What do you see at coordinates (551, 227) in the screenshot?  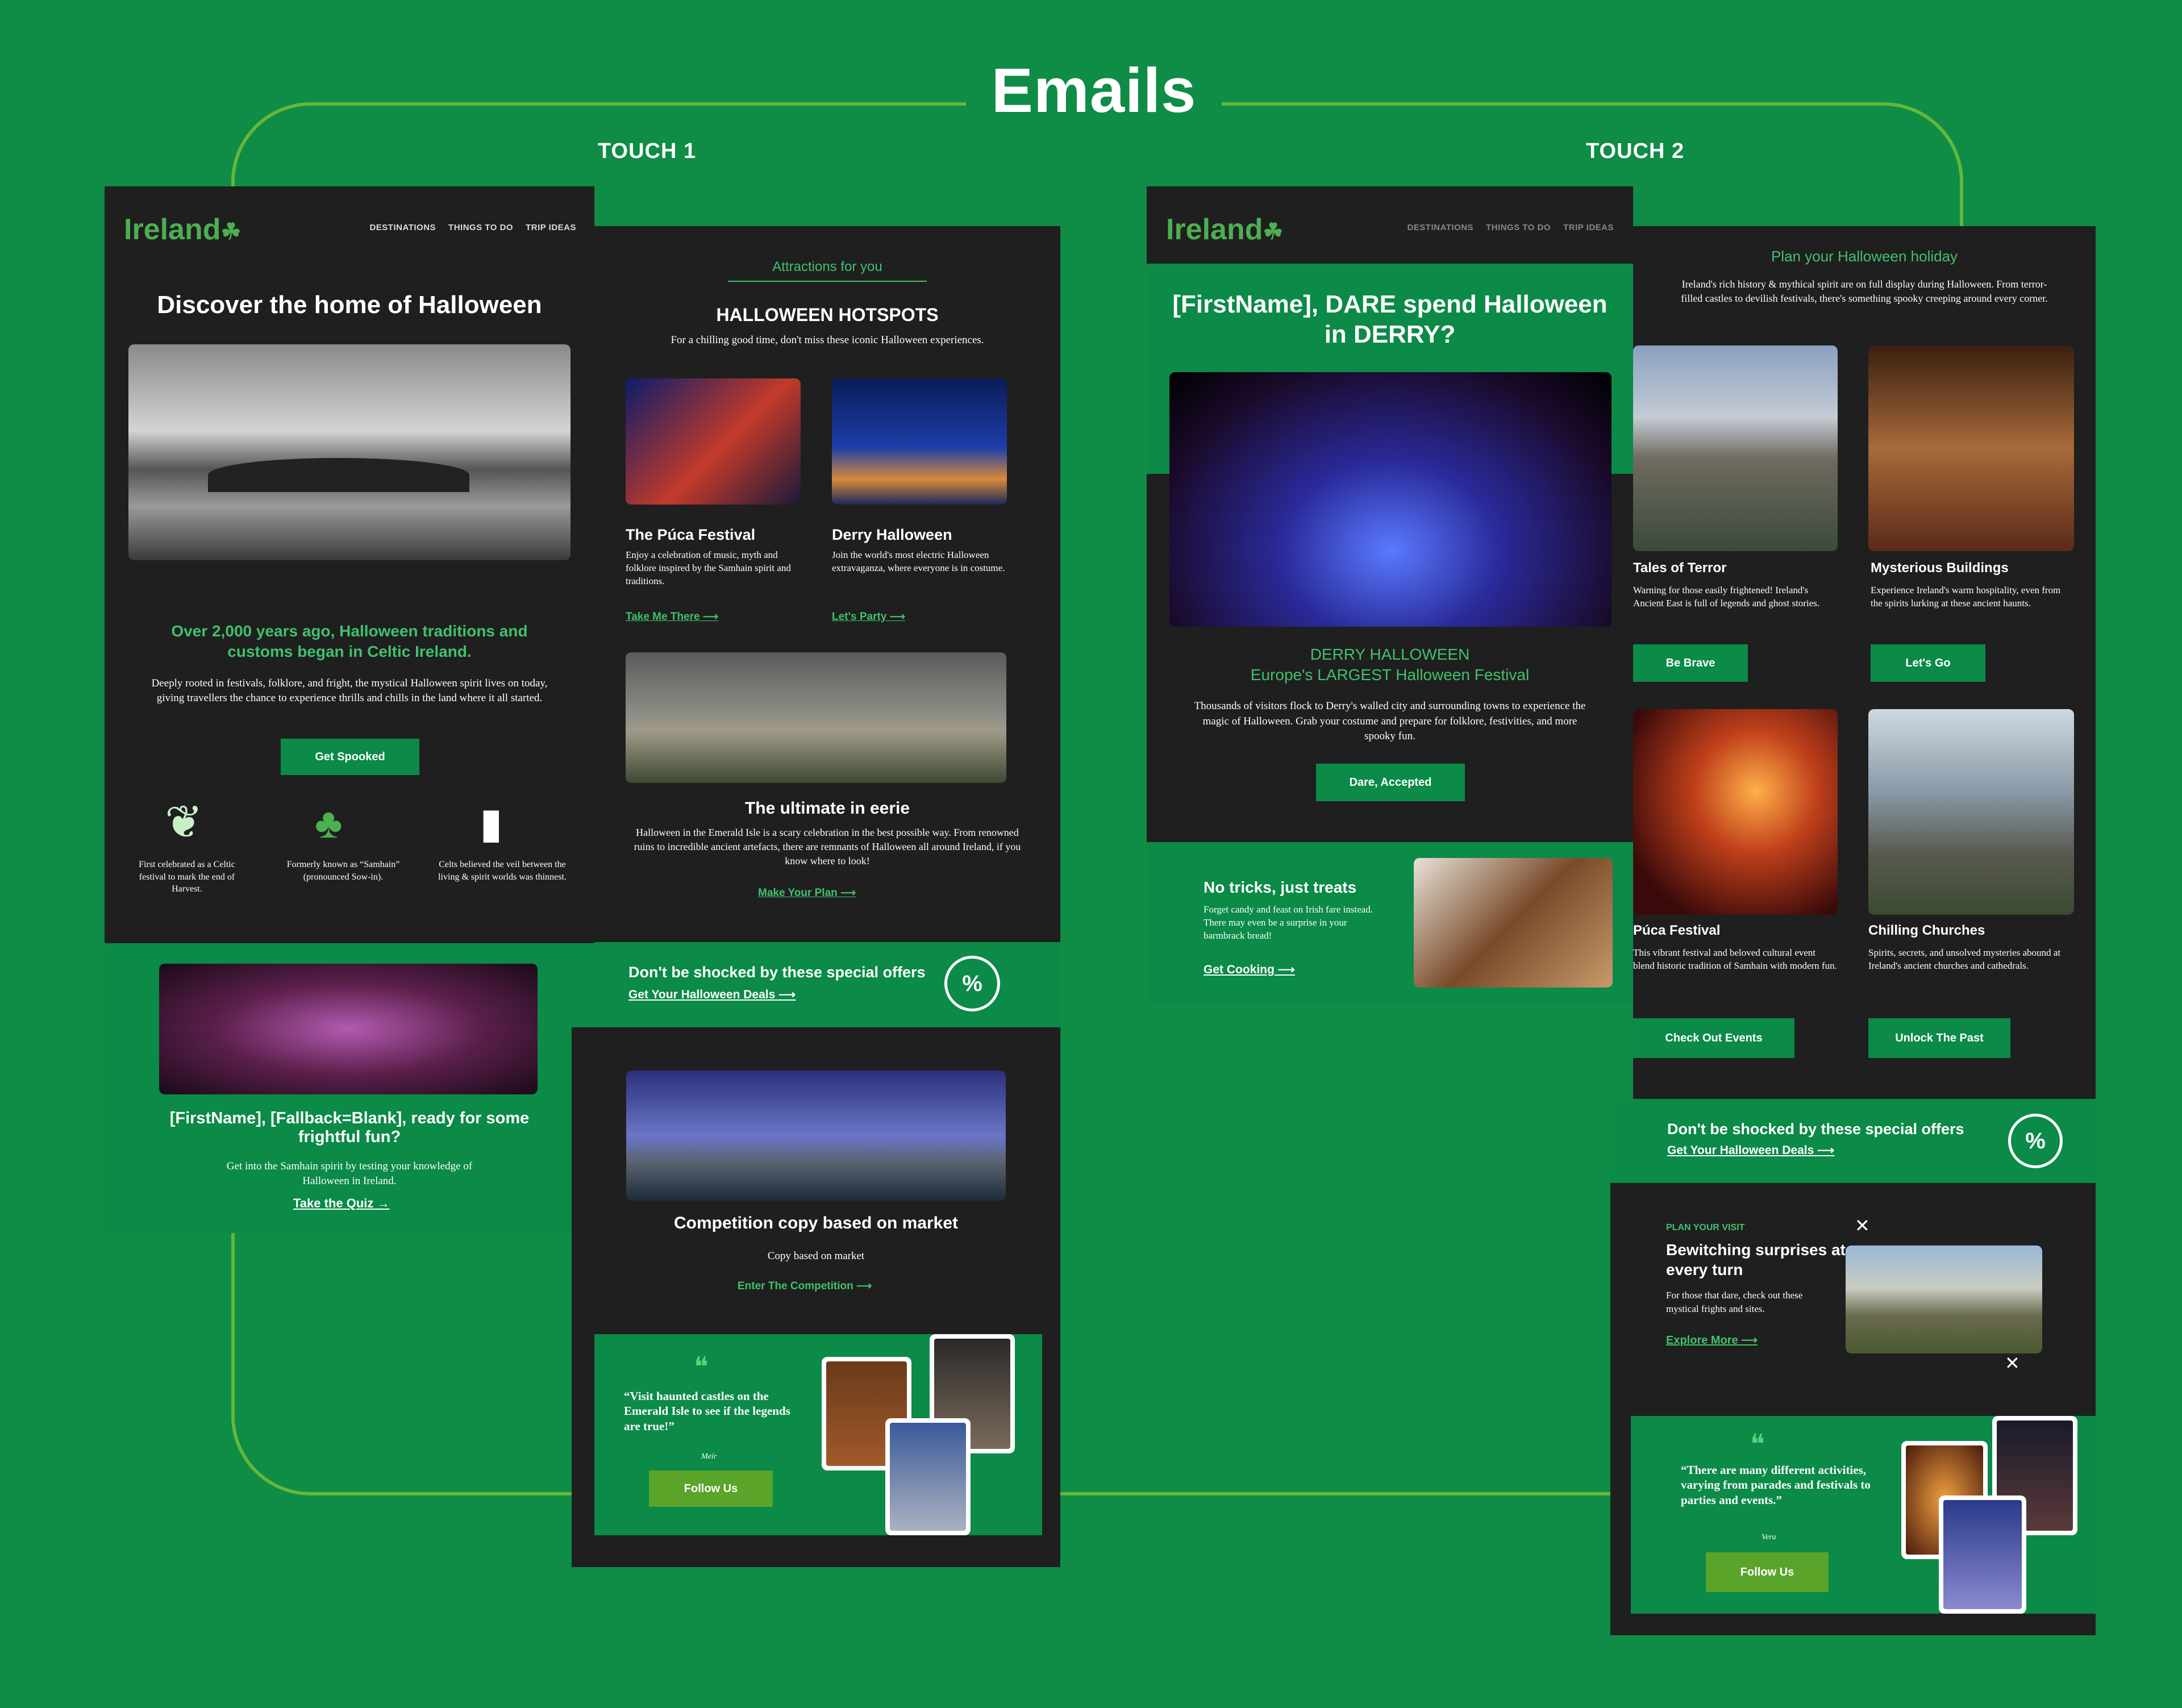 I see `nav-trip-ideas: TRIP IDEAS` at bounding box center [551, 227].